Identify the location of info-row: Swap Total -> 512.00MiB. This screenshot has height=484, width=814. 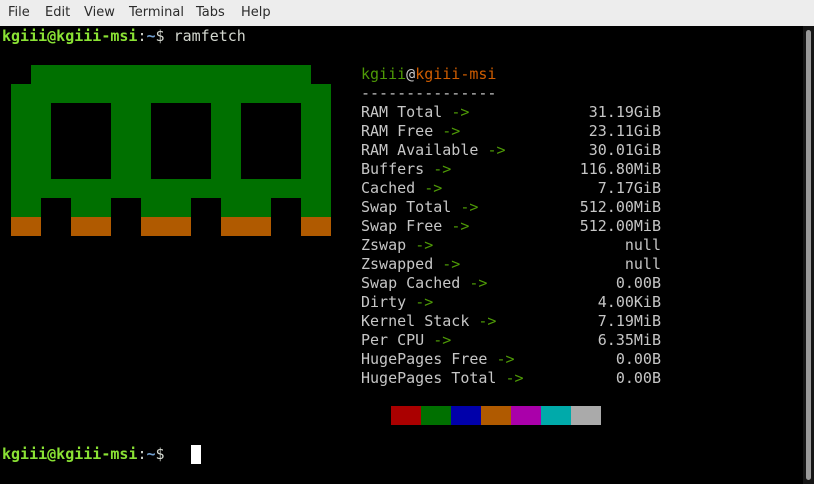
(511, 207).